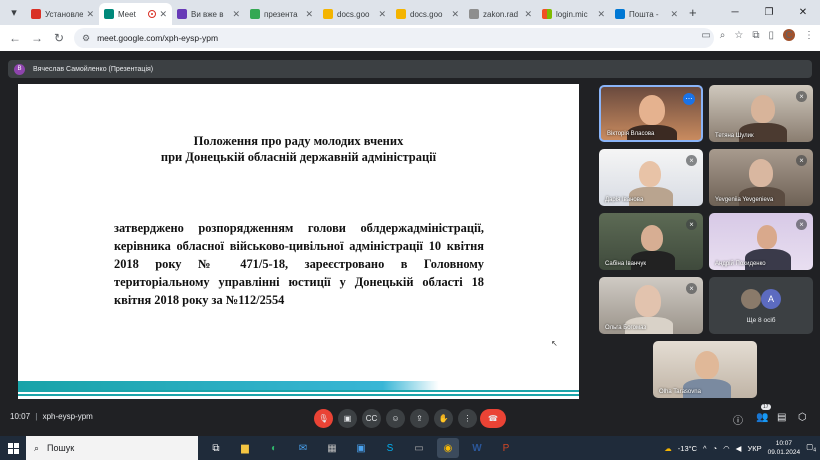  What do you see at coordinates (394, 38) in the screenshot?
I see `address-bar: ⚙ meet.google.com/xph-eysp-ypm` at bounding box center [394, 38].